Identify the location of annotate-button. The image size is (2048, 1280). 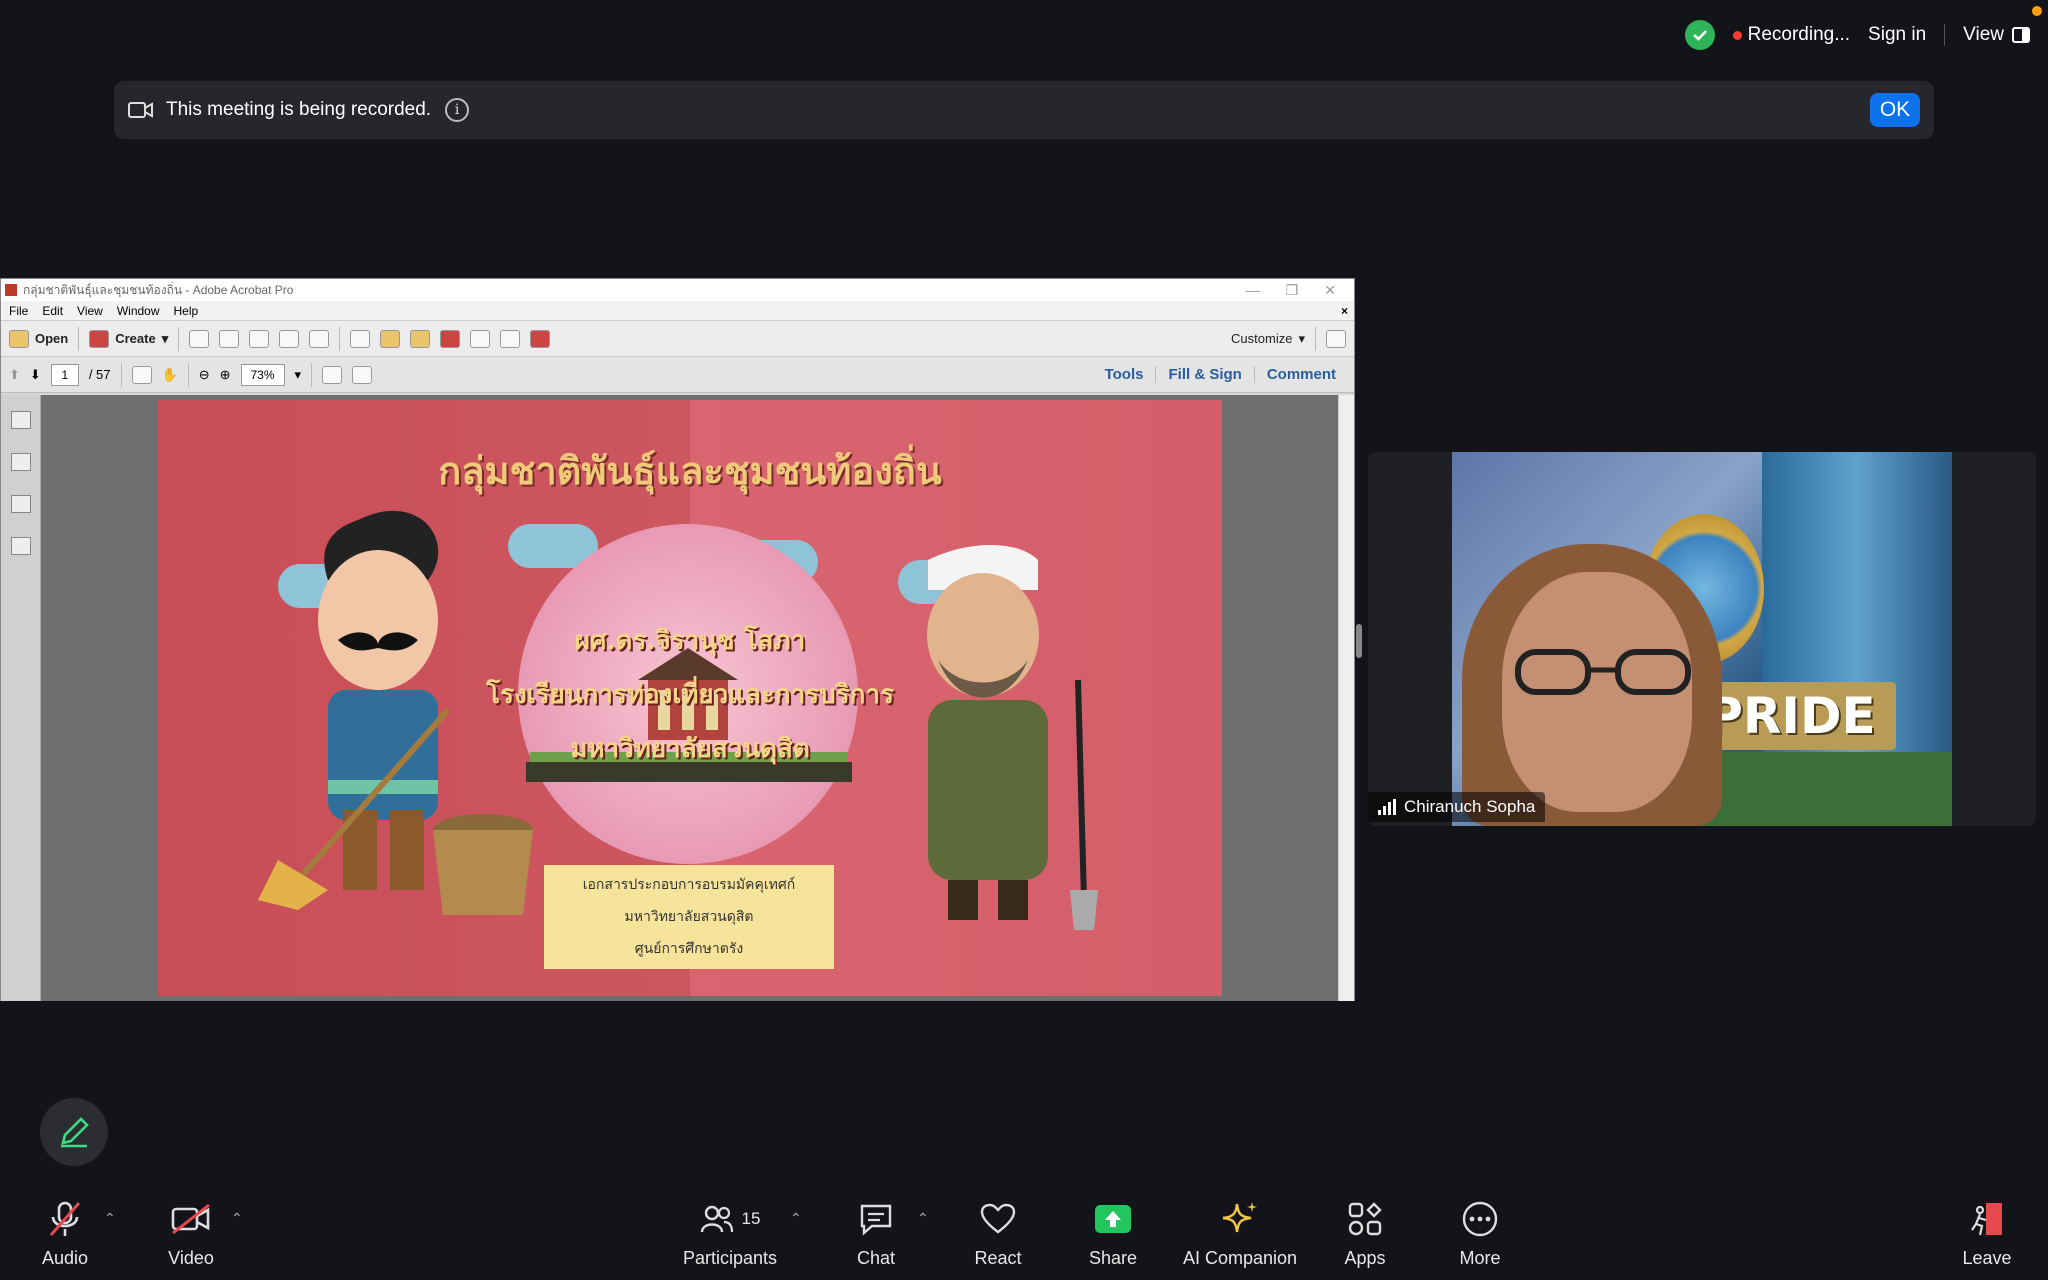
(74, 1132).